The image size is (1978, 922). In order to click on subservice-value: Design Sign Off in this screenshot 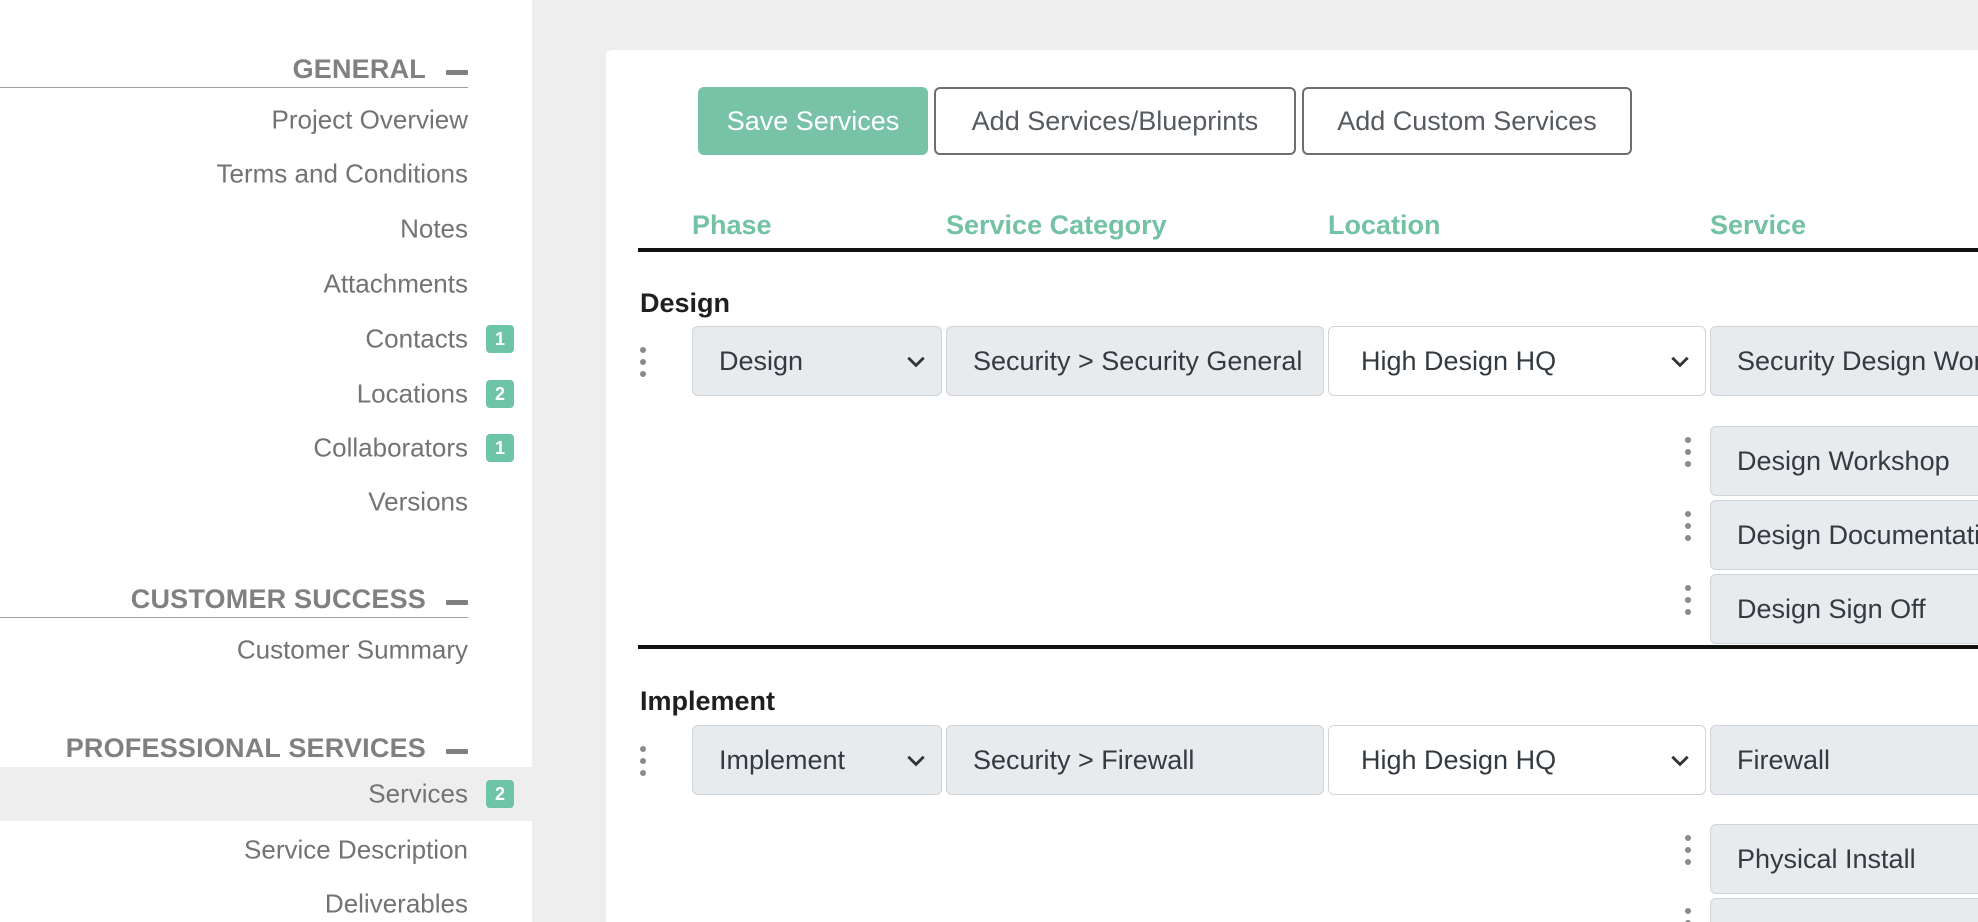, I will do `click(1831, 608)`.